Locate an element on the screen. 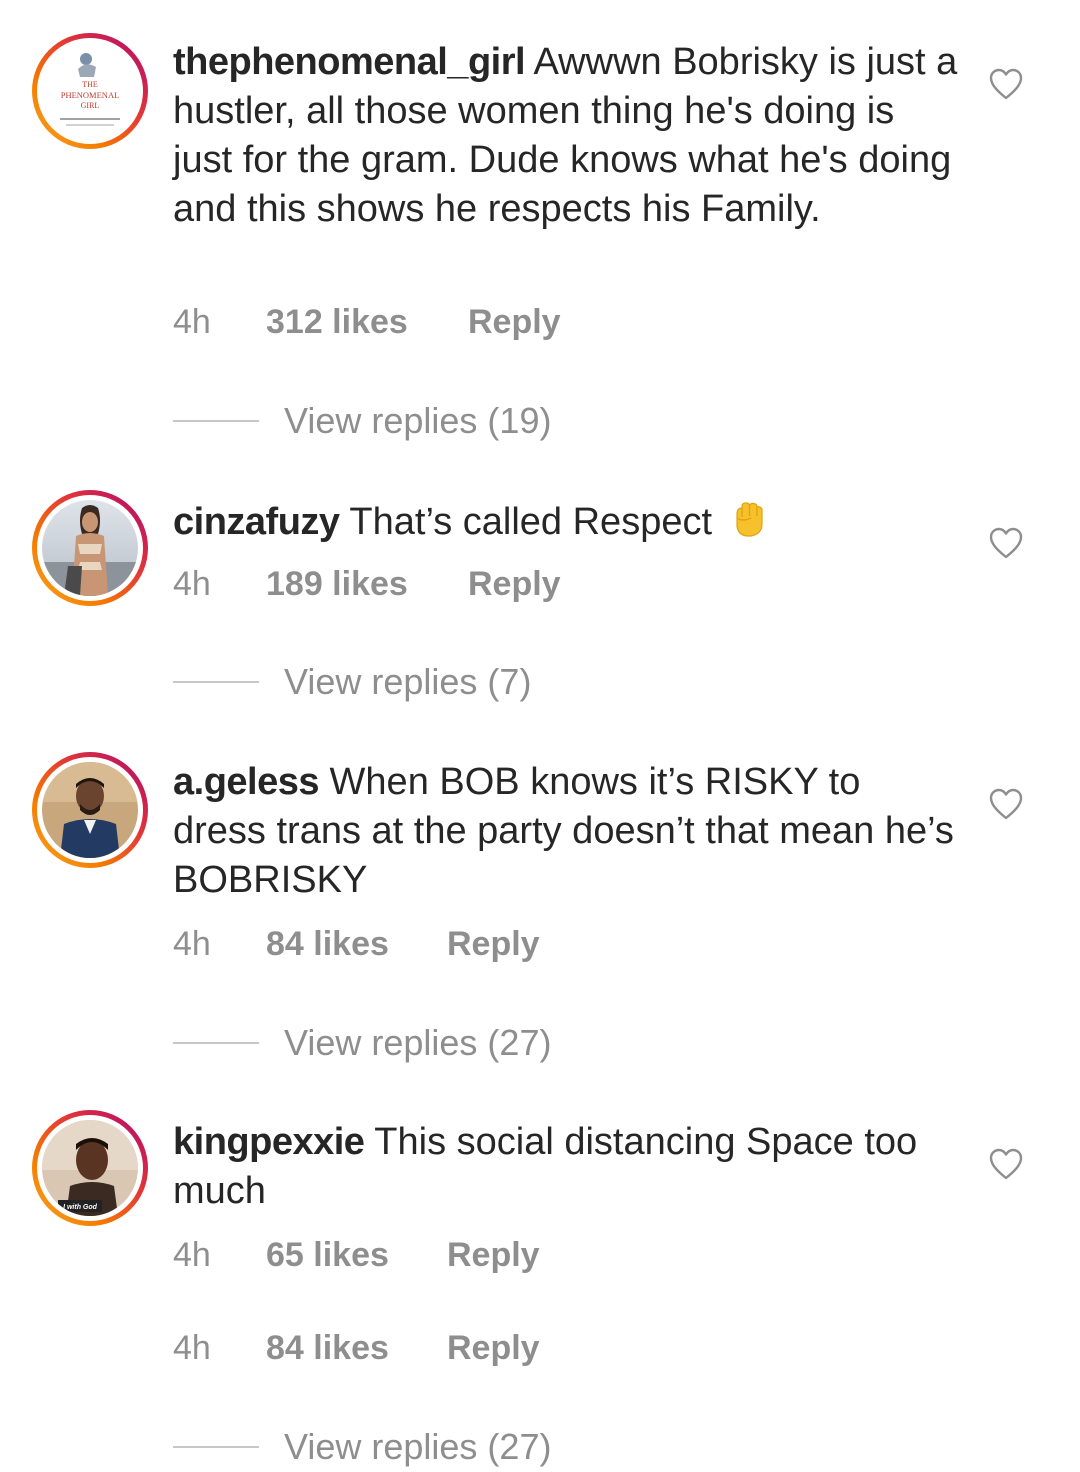  avatar: I with God is located at coordinates (90, 1168).